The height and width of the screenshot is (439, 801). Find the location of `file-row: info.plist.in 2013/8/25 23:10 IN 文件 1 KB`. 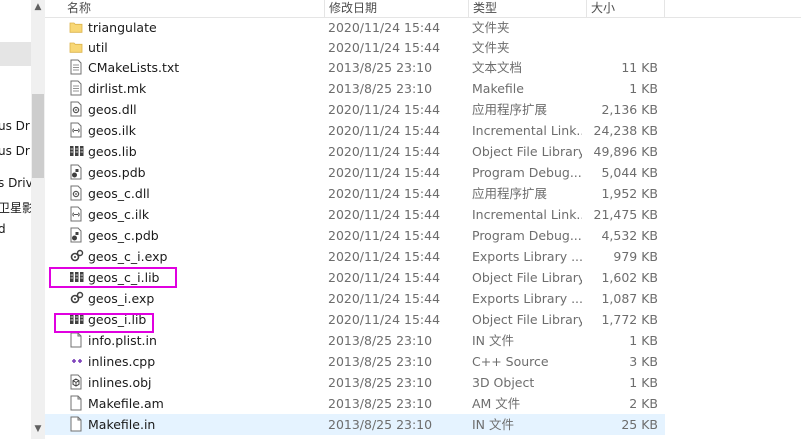

file-row: info.plist.in 2013/8/25 23:10 IN 文件 1 KB is located at coordinates (355, 340).